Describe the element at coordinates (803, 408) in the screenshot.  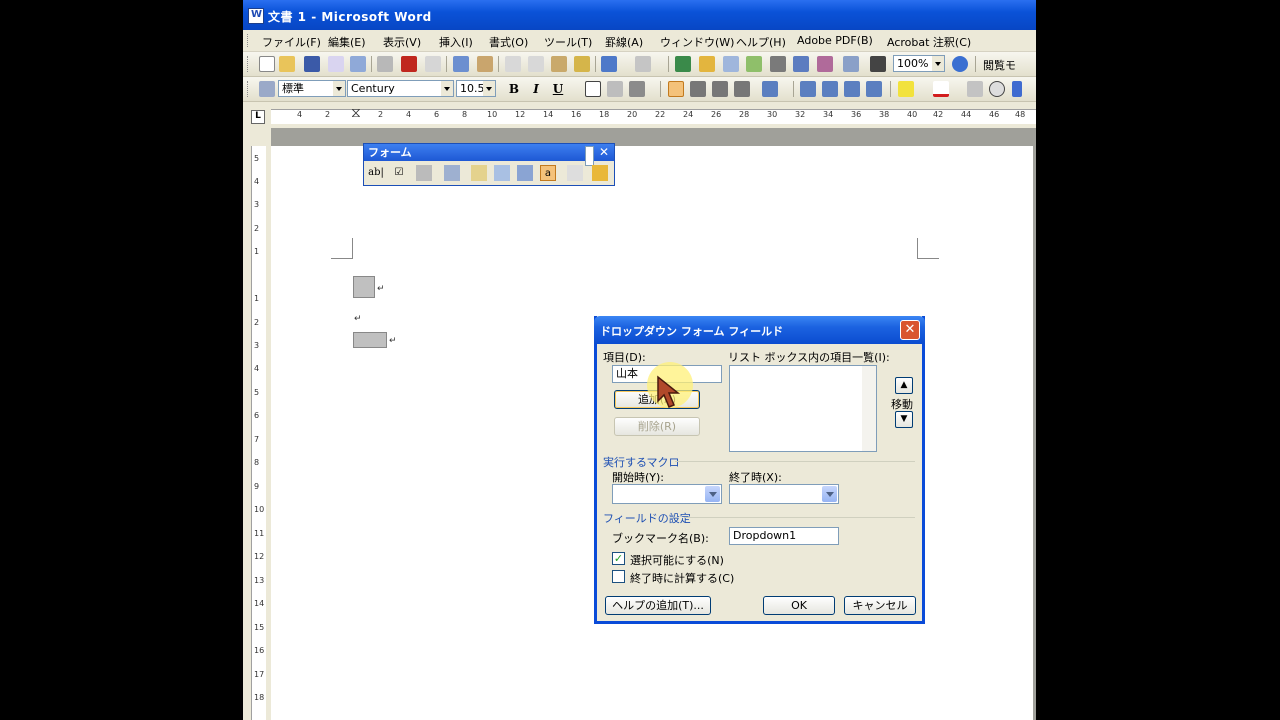
I see `list-items-box` at that location.